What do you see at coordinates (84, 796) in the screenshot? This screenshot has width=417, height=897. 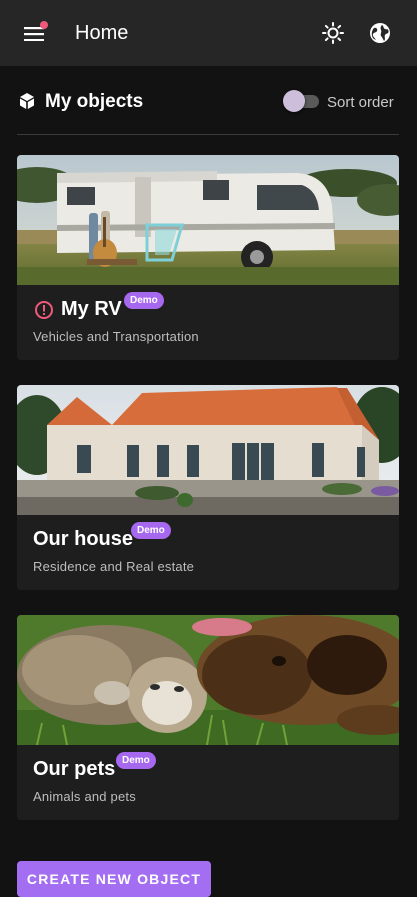 I see `card-subtitle: Animals and pets` at bounding box center [84, 796].